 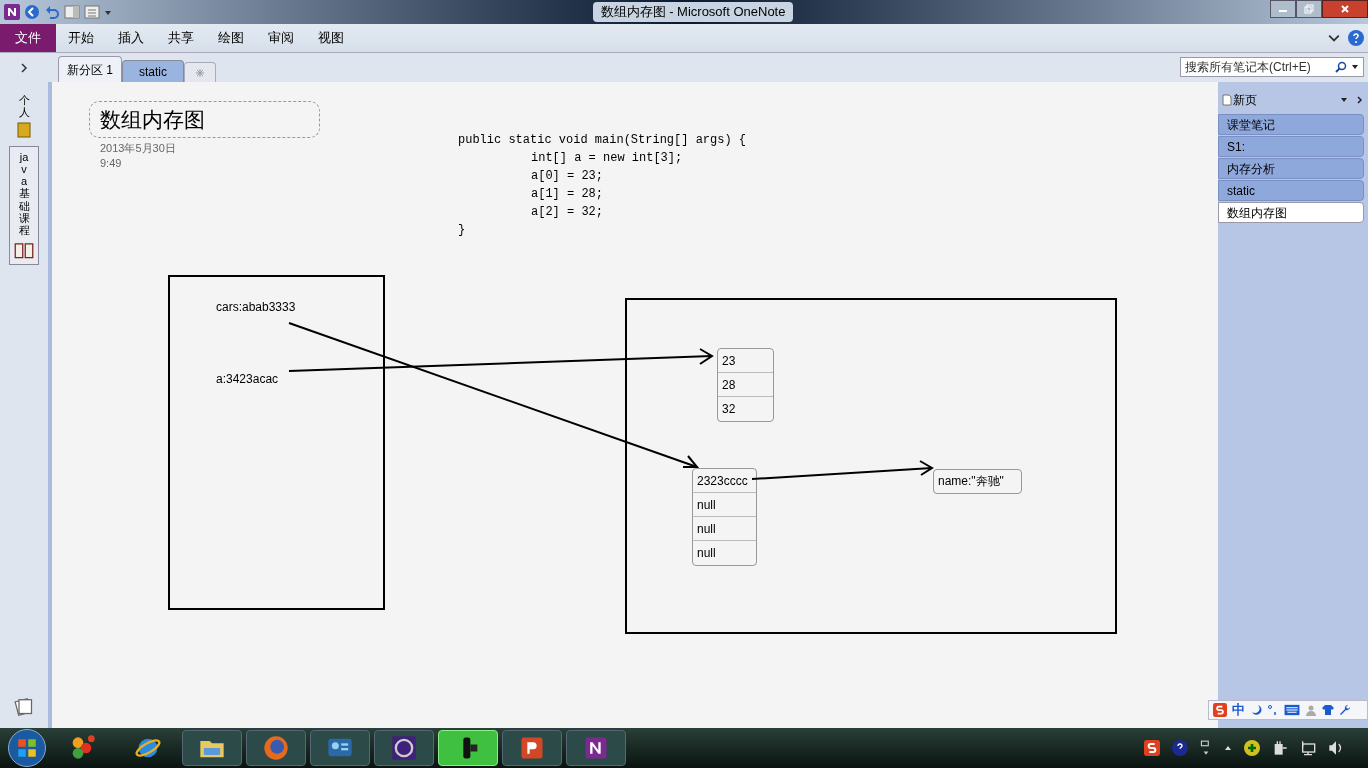 What do you see at coordinates (1341, 67) in the screenshot?
I see `search-icon` at bounding box center [1341, 67].